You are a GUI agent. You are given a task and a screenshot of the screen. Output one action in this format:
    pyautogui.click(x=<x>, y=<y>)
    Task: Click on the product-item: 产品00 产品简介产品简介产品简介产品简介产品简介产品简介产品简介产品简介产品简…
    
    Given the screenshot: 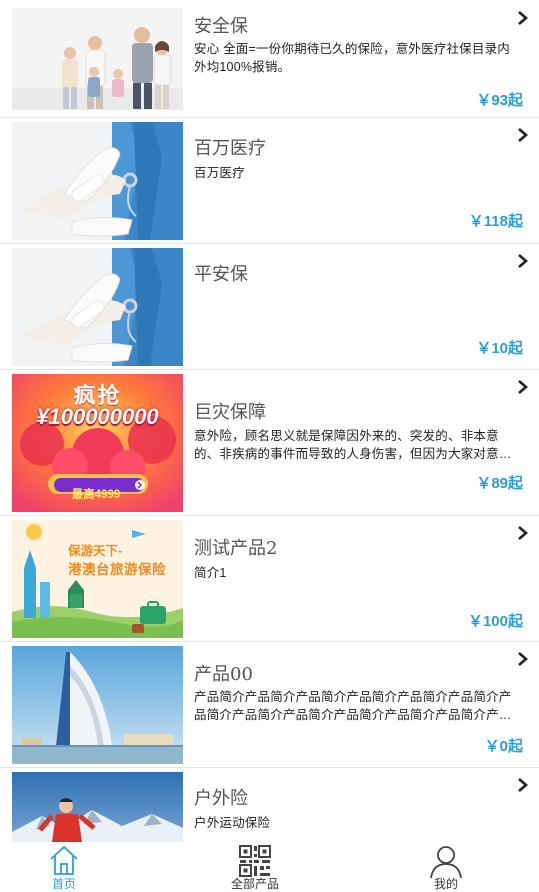 What is the action you would take?
    pyautogui.click(x=269, y=705)
    